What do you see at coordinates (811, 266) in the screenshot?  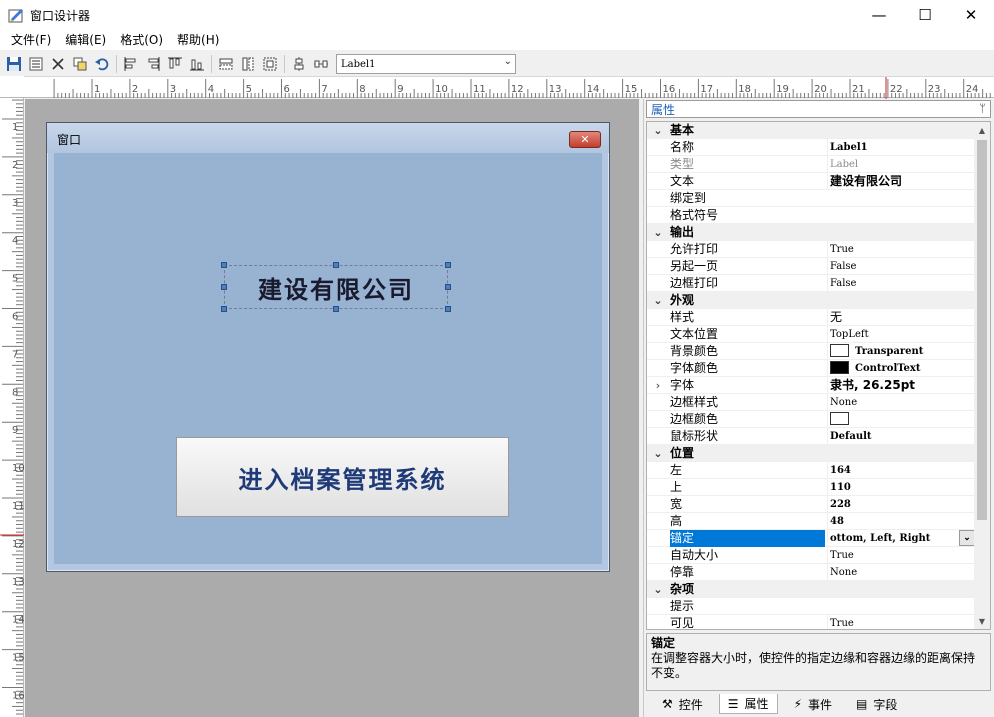 I see `property-row: 另起一页 False` at bounding box center [811, 266].